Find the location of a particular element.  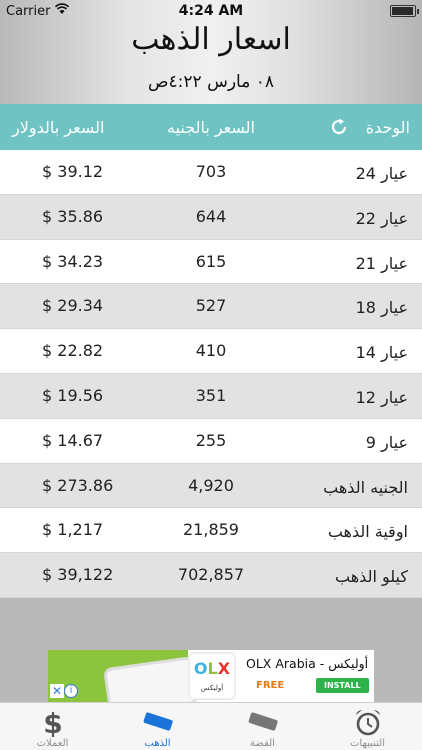

alarm-clock-icon is located at coordinates (367, 722).